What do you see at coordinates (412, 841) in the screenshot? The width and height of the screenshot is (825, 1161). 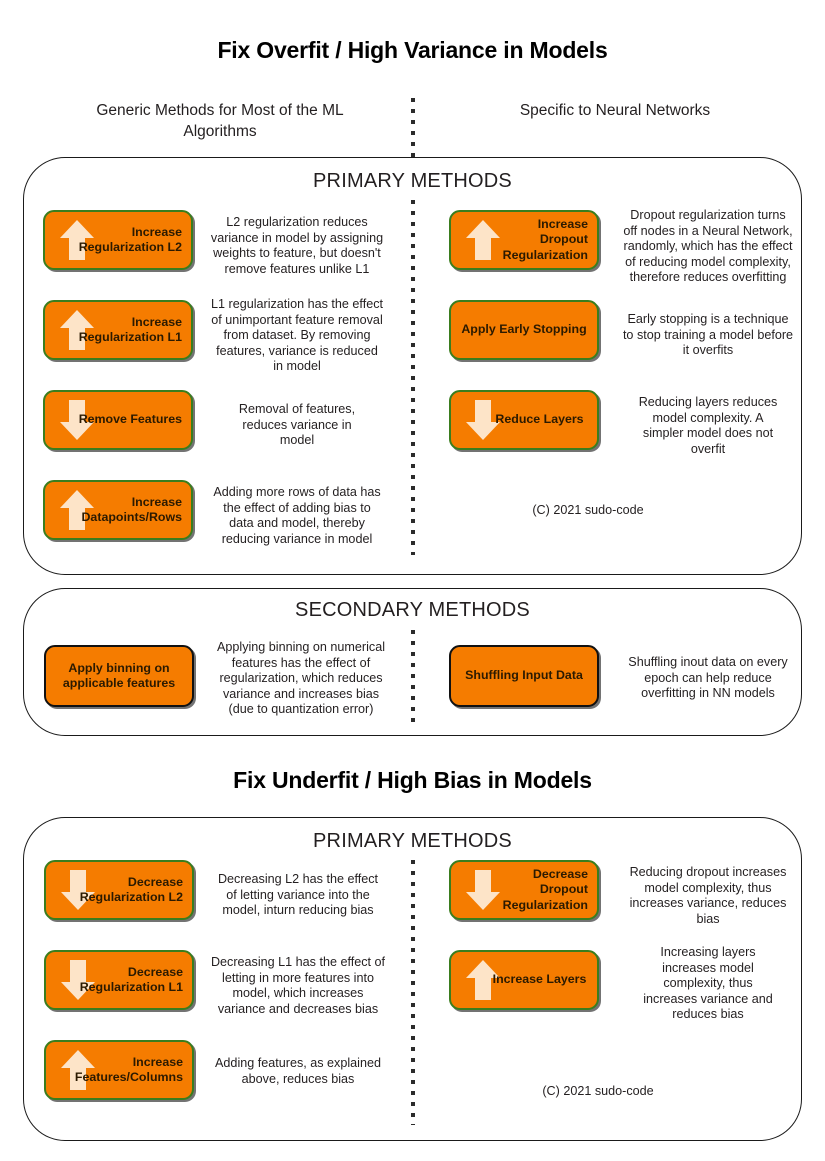 I see `heading-underfit-primary: PRIMARY METHODS` at bounding box center [412, 841].